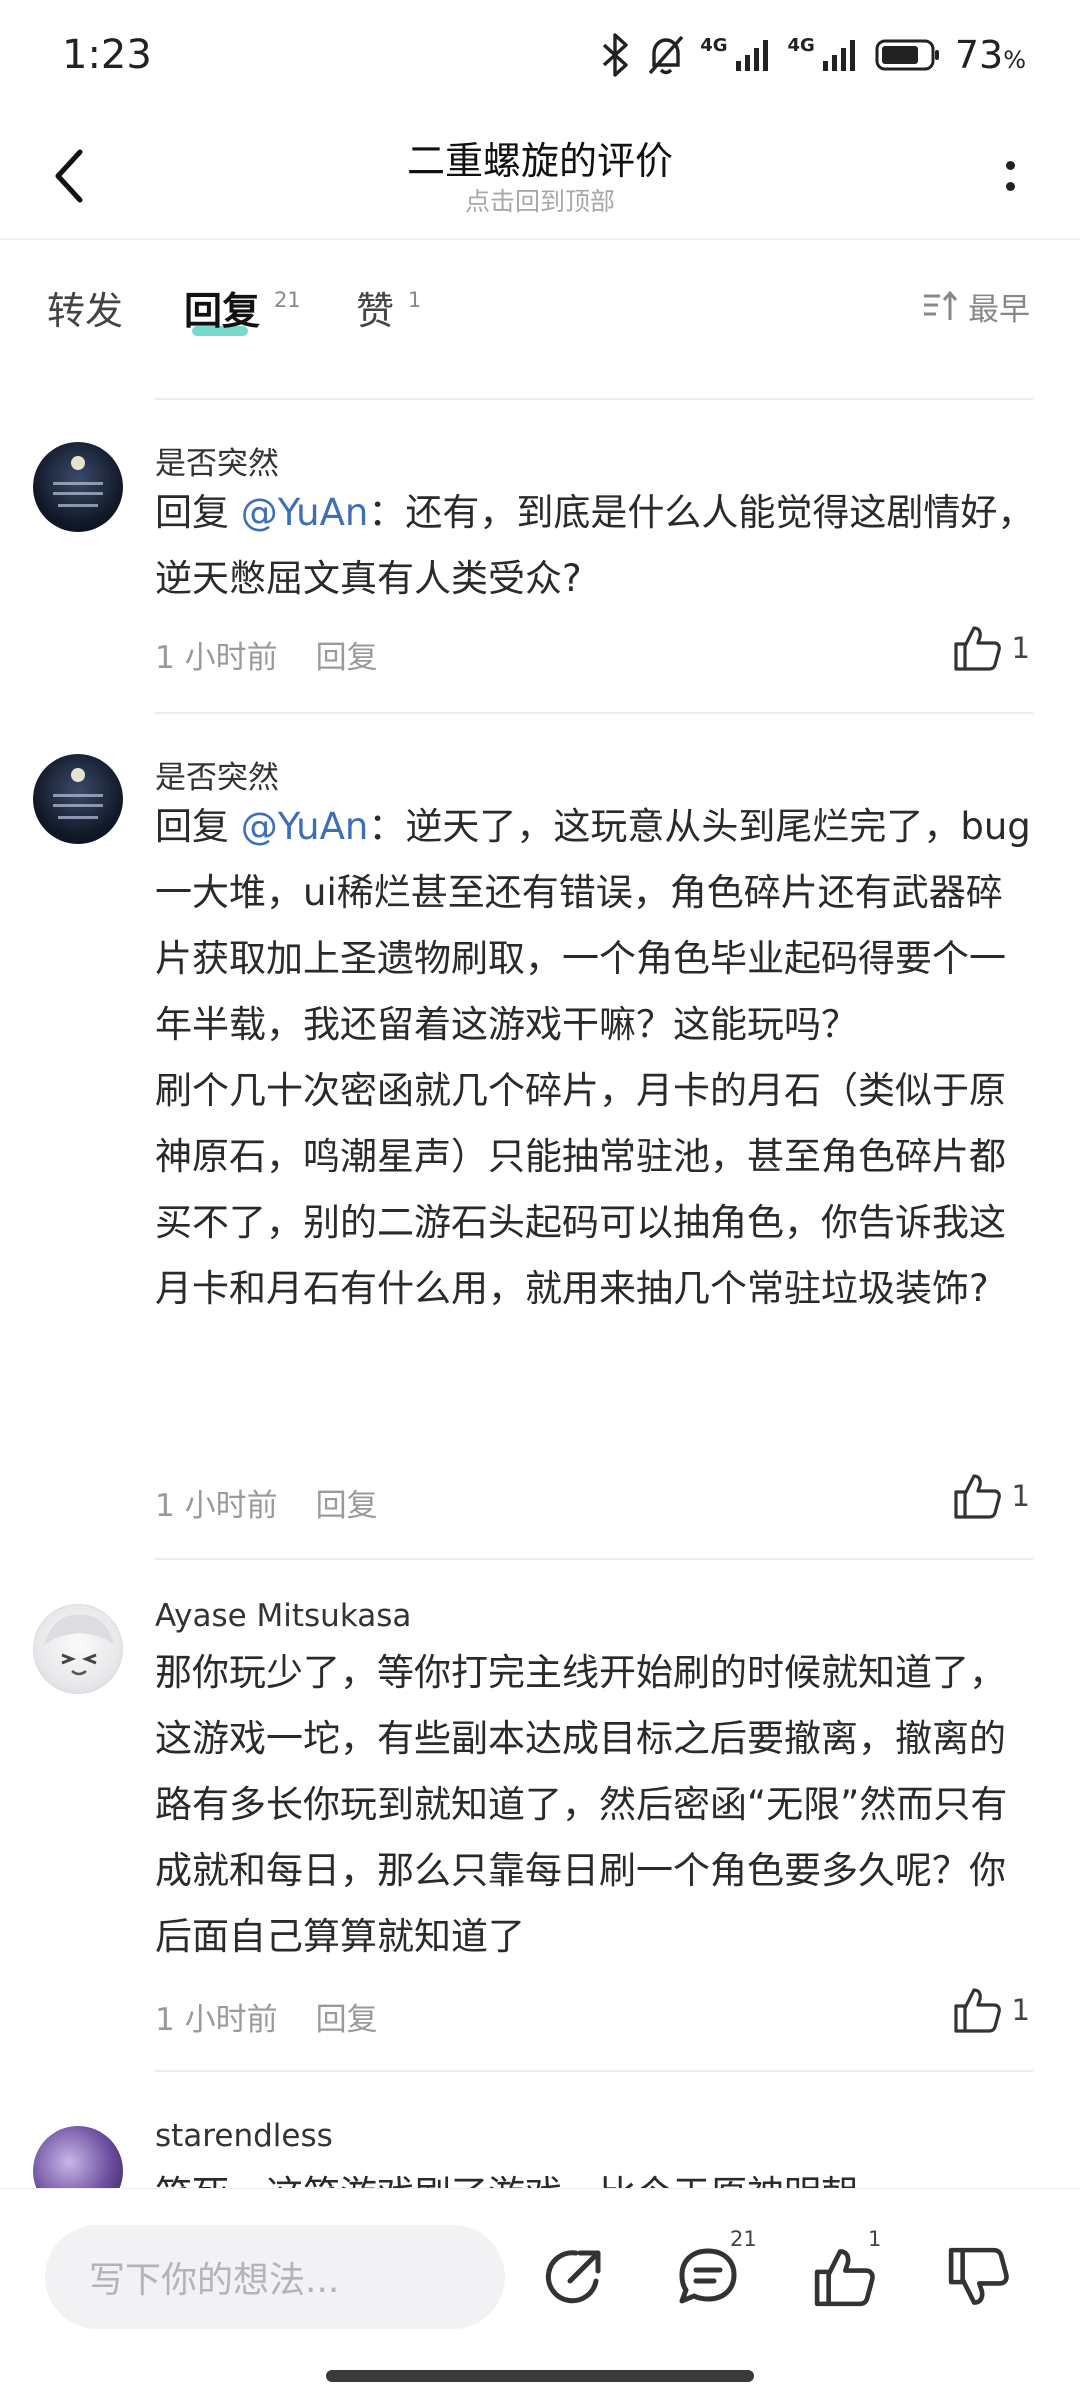  What do you see at coordinates (222, 311) in the screenshot?
I see `tab-label: 回复` at bounding box center [222, 311].